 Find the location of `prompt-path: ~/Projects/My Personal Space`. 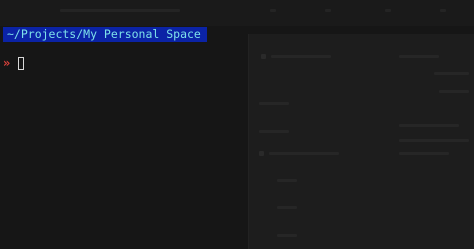

prompt-path: ~/Projects/My Personal Space is located at coordinates (105, 34).